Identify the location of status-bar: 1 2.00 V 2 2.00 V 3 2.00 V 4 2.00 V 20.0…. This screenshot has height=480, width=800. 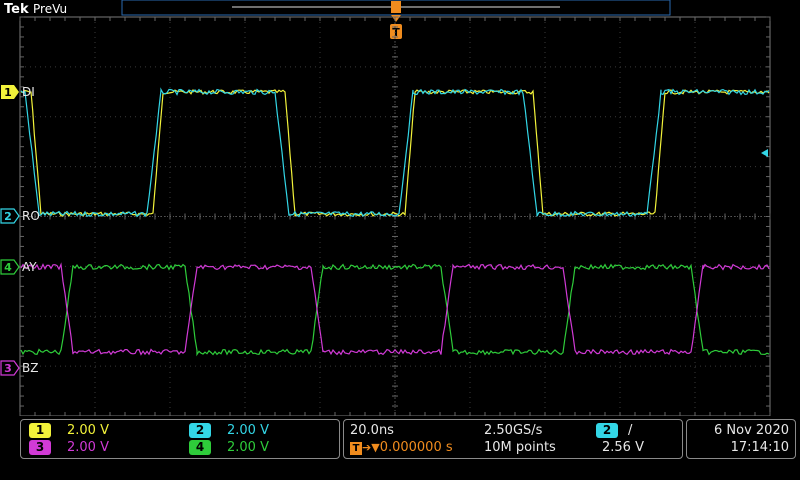
(400, 448).